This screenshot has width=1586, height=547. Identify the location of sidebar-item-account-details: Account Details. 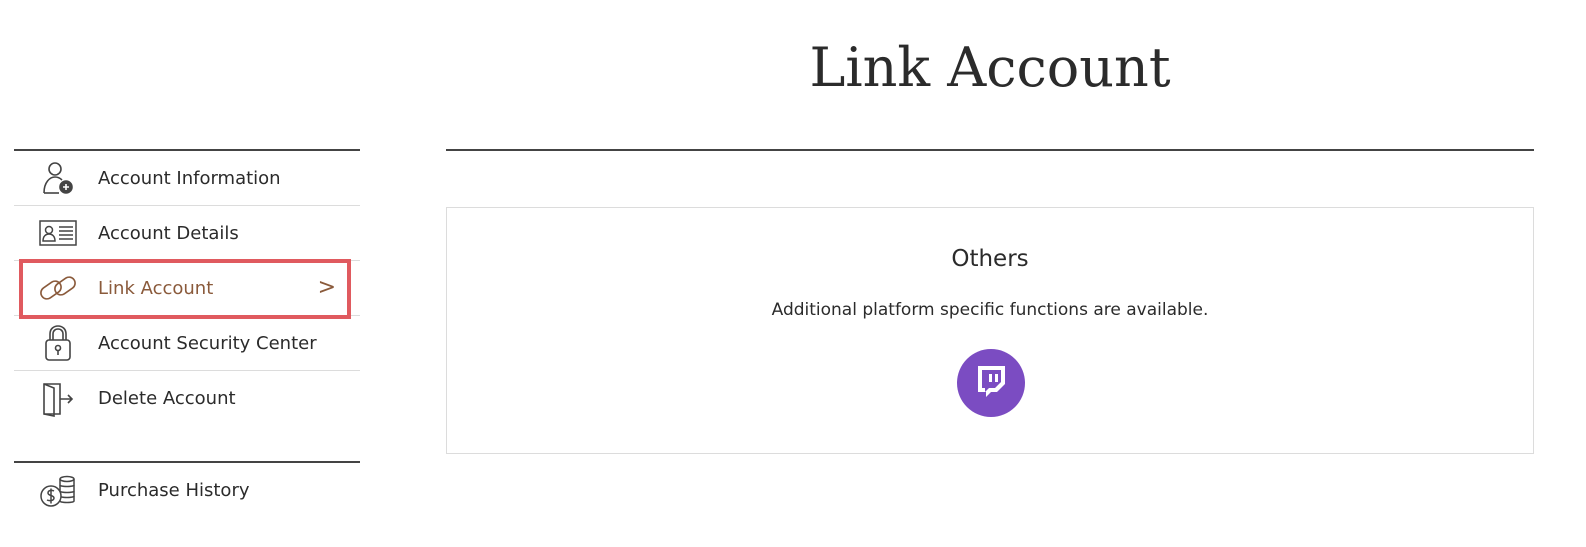
(187, 233).